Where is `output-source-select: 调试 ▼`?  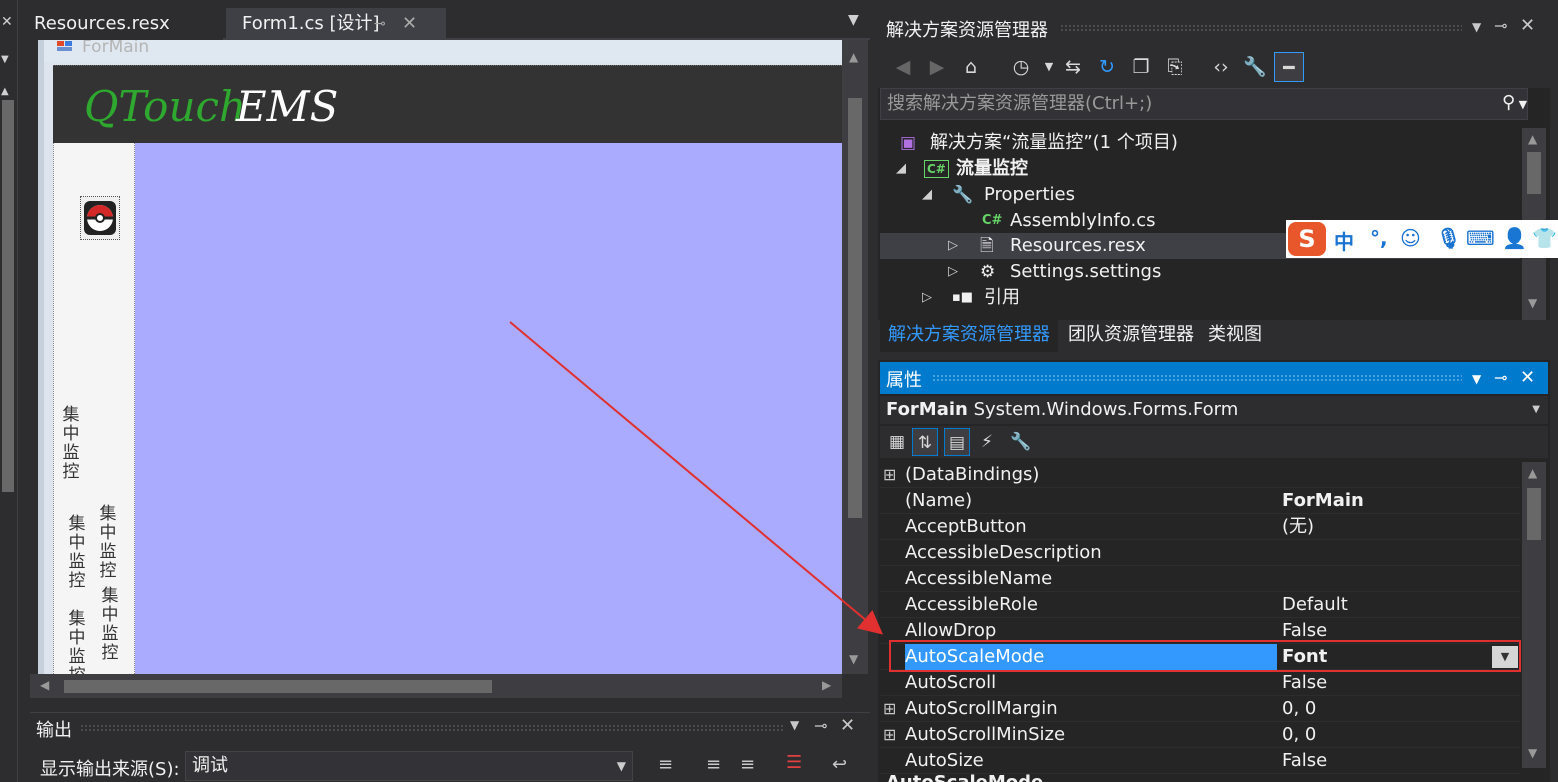
output-source-select: 调试 ▼ is located at coordinates (409, 766).